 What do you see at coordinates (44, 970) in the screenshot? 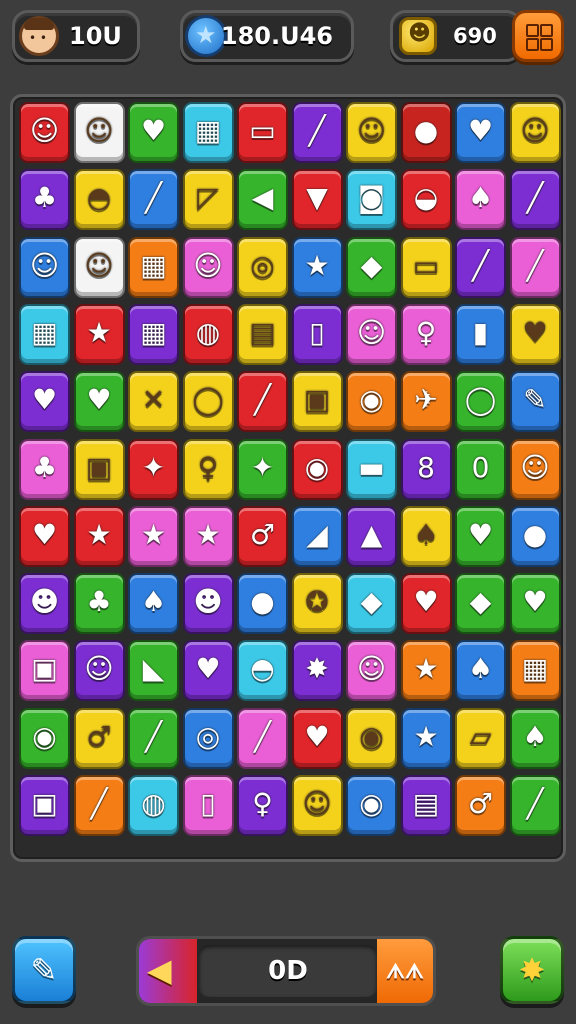
I see `pencil-booster-button: ✎` at bounding box center [44, 970].